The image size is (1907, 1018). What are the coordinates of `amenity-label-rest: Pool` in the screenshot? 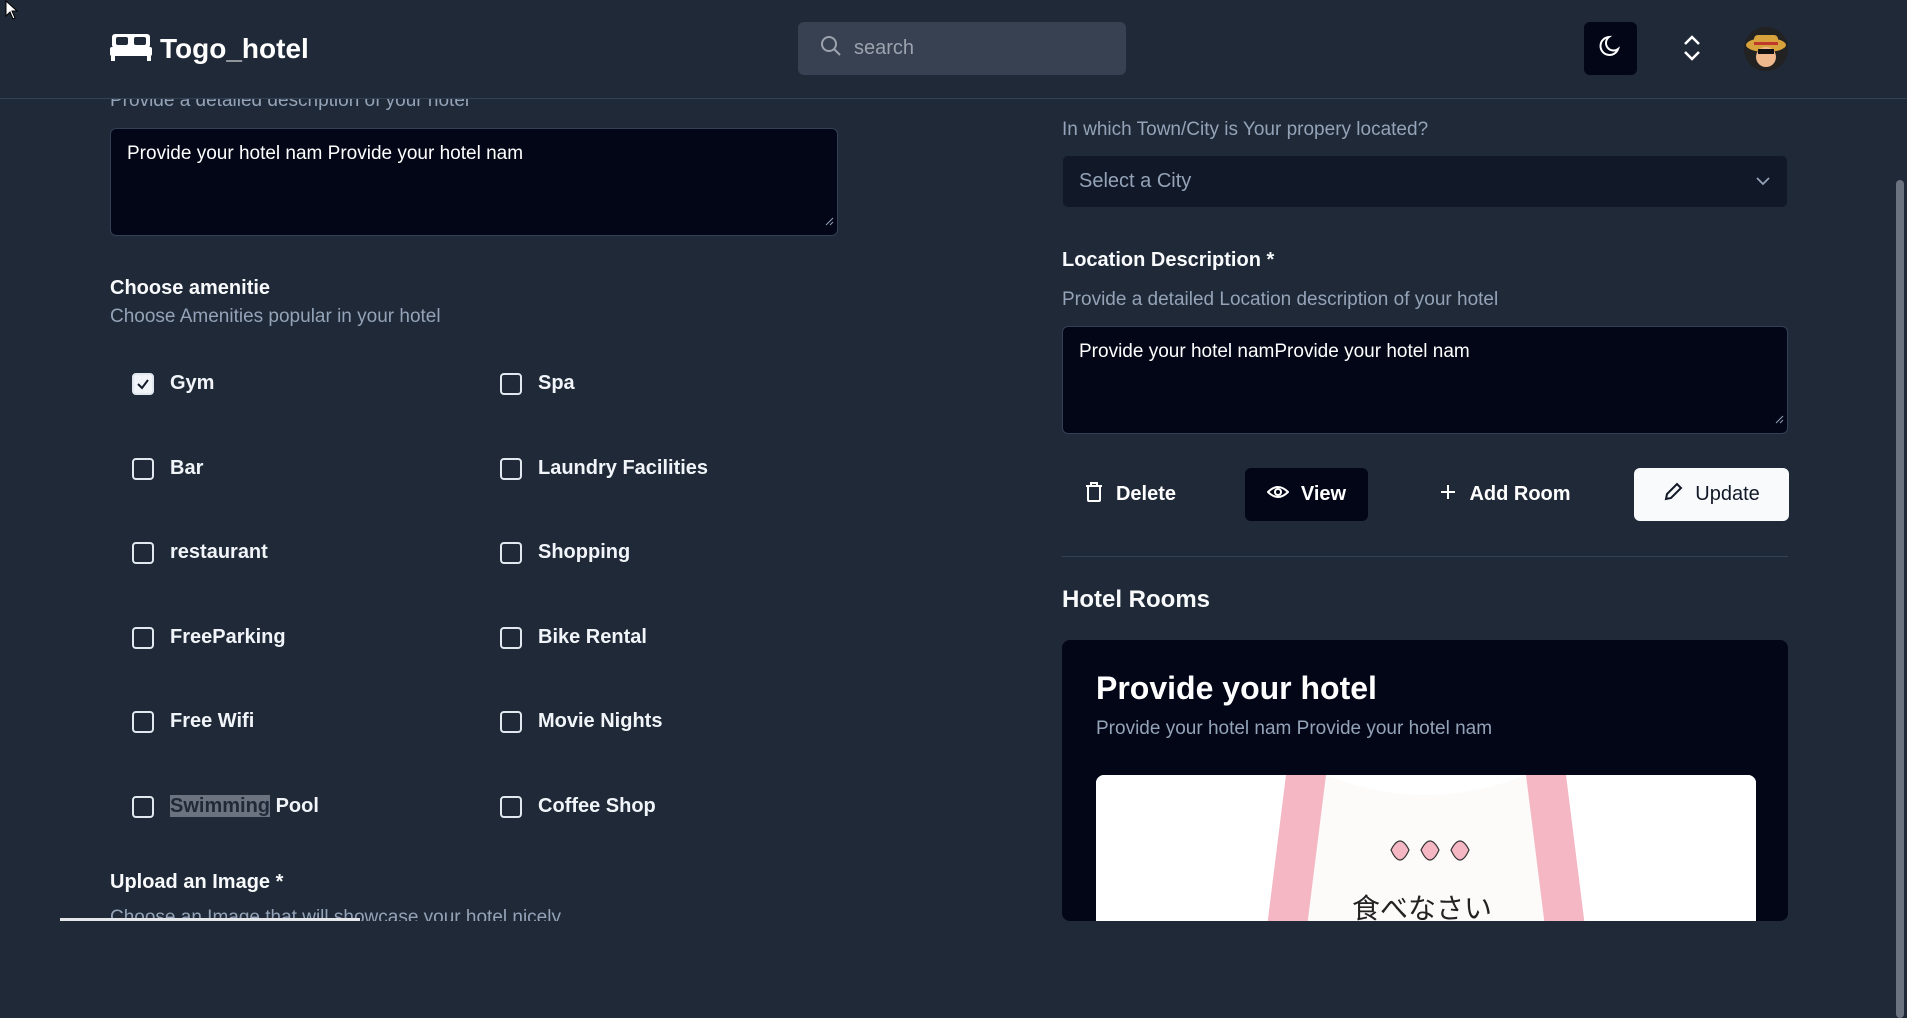 It's located at (294, 806).